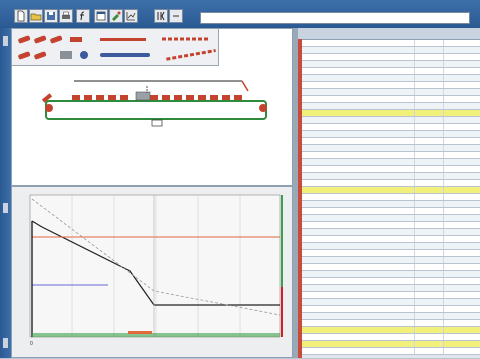  What do you see at coordinates (66, 16) in the screenshot?
I see `print-button` at bounding box center [66, 16].